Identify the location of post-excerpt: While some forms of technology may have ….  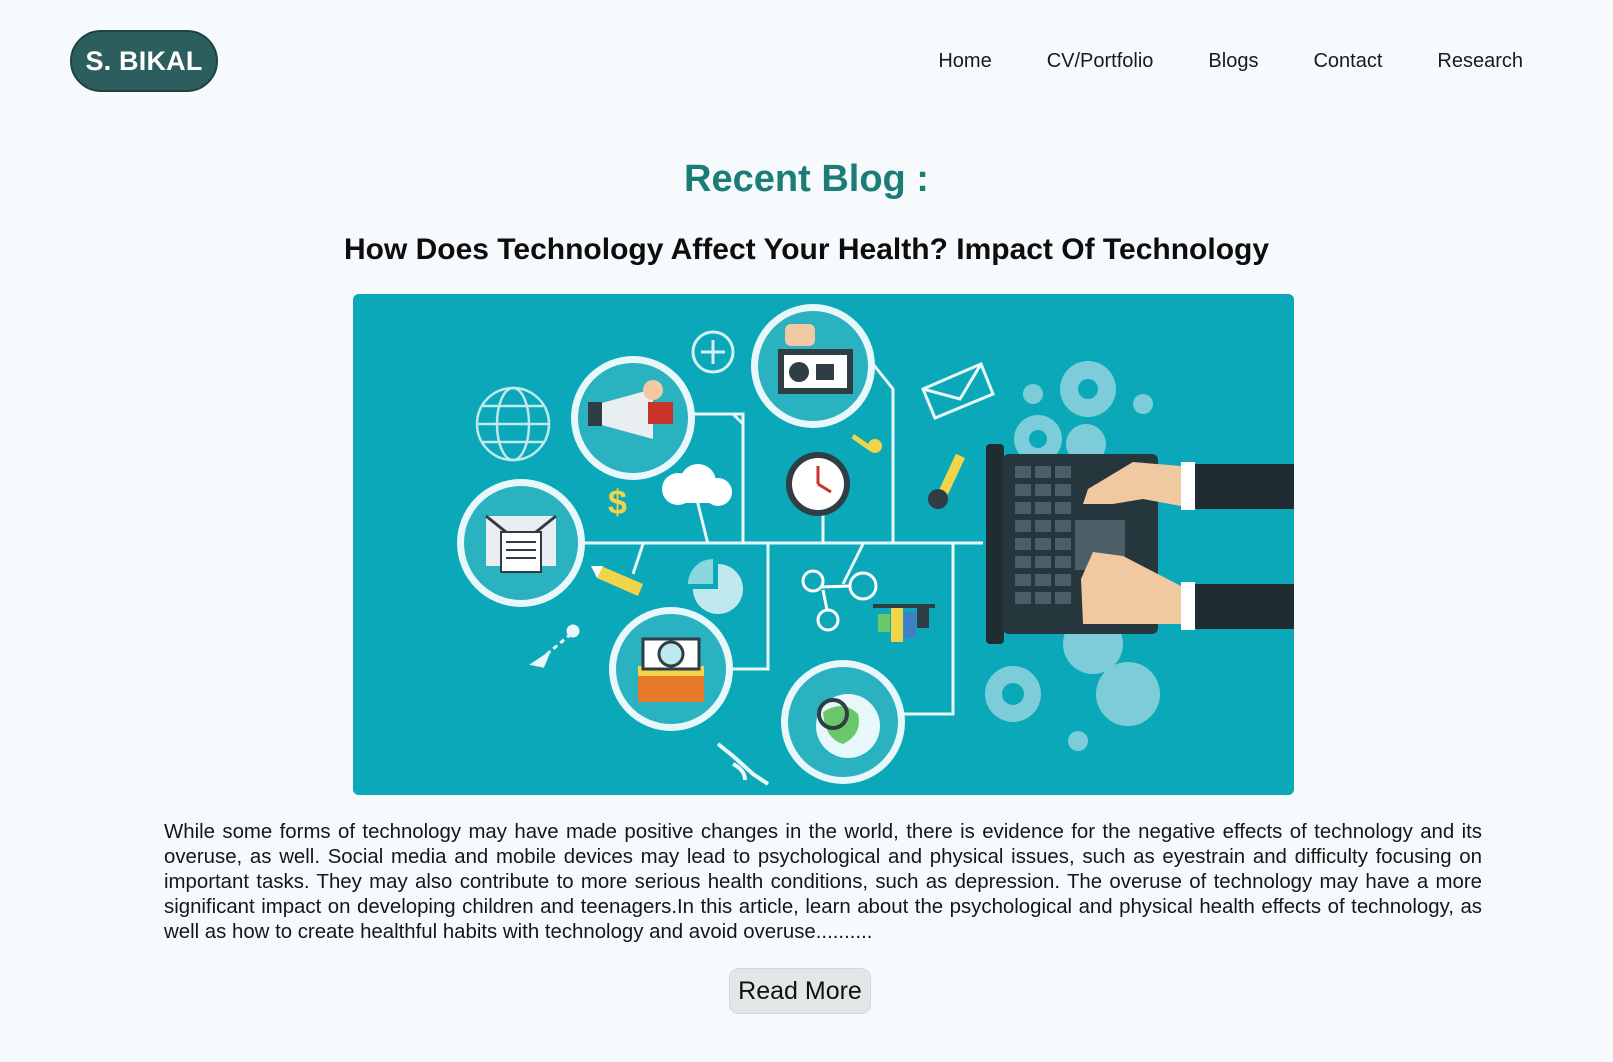
(823, 882).